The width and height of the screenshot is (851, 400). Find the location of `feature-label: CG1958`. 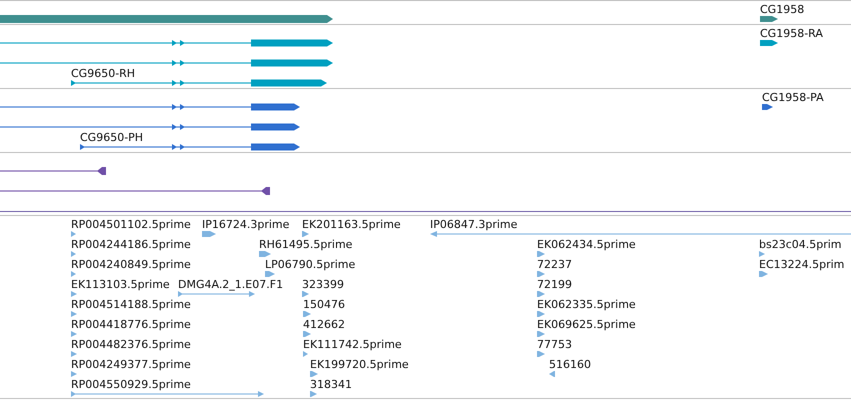

feature-label: CG1958 is located at coordinates (782, 9).